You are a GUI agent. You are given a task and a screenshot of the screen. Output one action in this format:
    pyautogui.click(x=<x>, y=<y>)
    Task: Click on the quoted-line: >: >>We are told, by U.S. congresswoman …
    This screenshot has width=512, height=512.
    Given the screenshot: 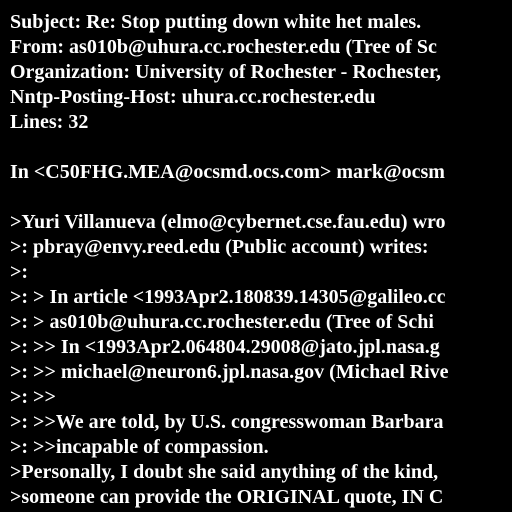 What is the action you would take?
    pyautogui.click(x=227, y=422)
    